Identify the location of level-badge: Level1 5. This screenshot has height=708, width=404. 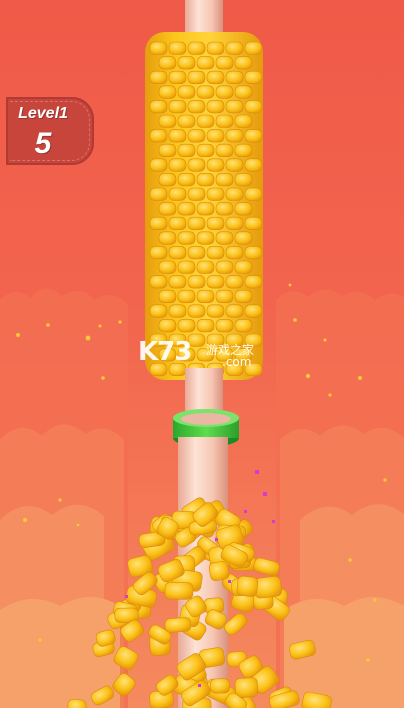
(50, 131).